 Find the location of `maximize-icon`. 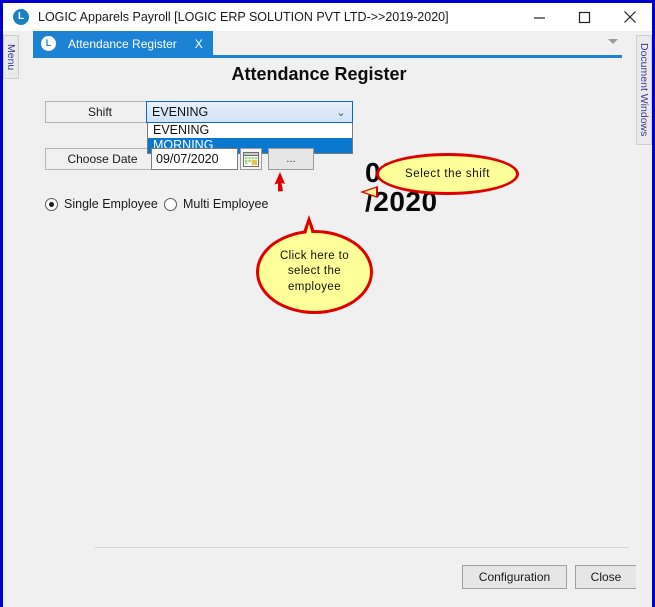

maximize-icon is located at coordinates (584, 17).